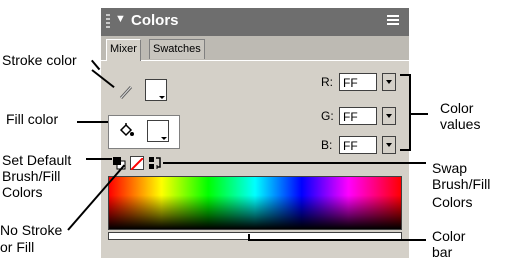 Image resolution: width=506 pixels, height=260 pixels. What do you see at coordinates (457, 108) in the screenshot?
I see `callout-color-values-1: Color` at bounding box center [457, 108].